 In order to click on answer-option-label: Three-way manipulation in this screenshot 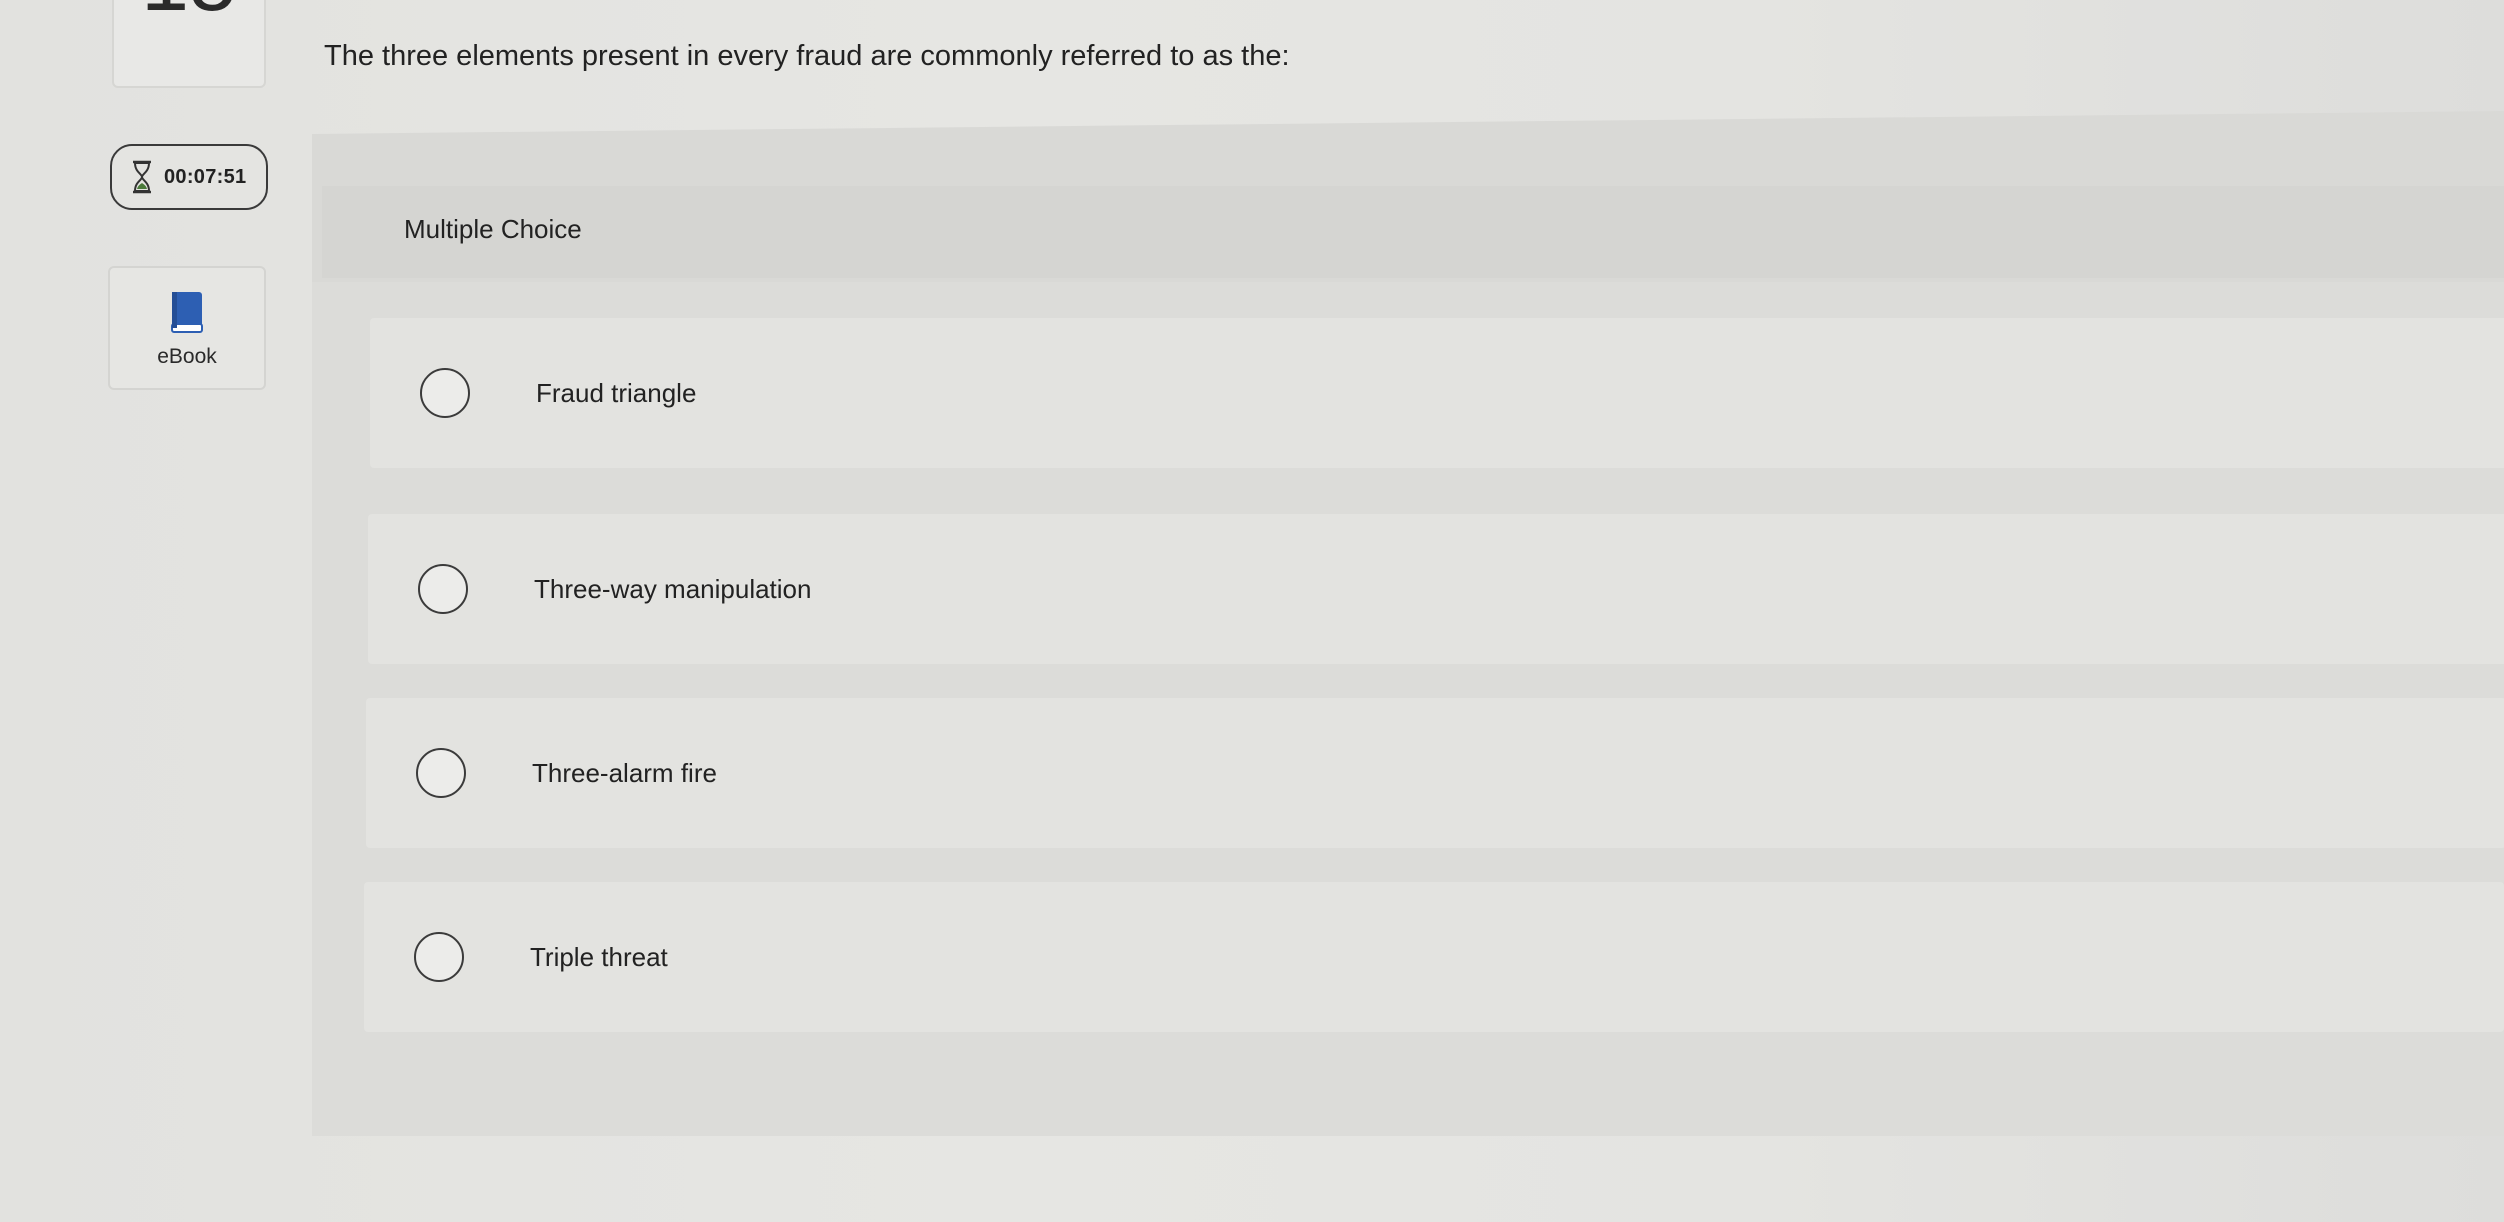, I will do `click(673, 588)`.